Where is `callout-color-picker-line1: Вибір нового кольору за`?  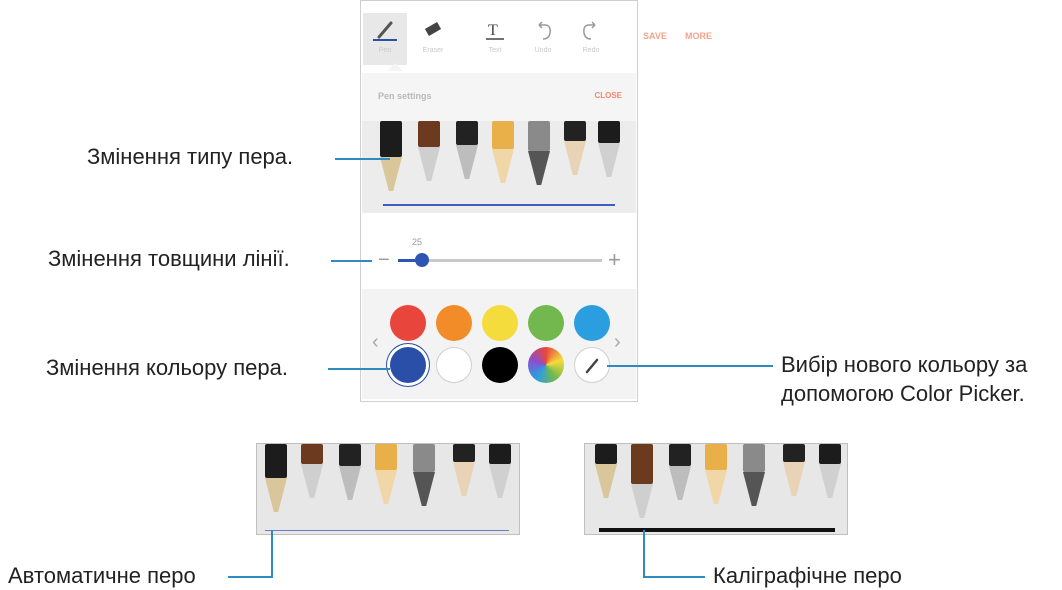
callout-color-picker-line1: Вибір нового кольору за is located at coordinates (904, 364).